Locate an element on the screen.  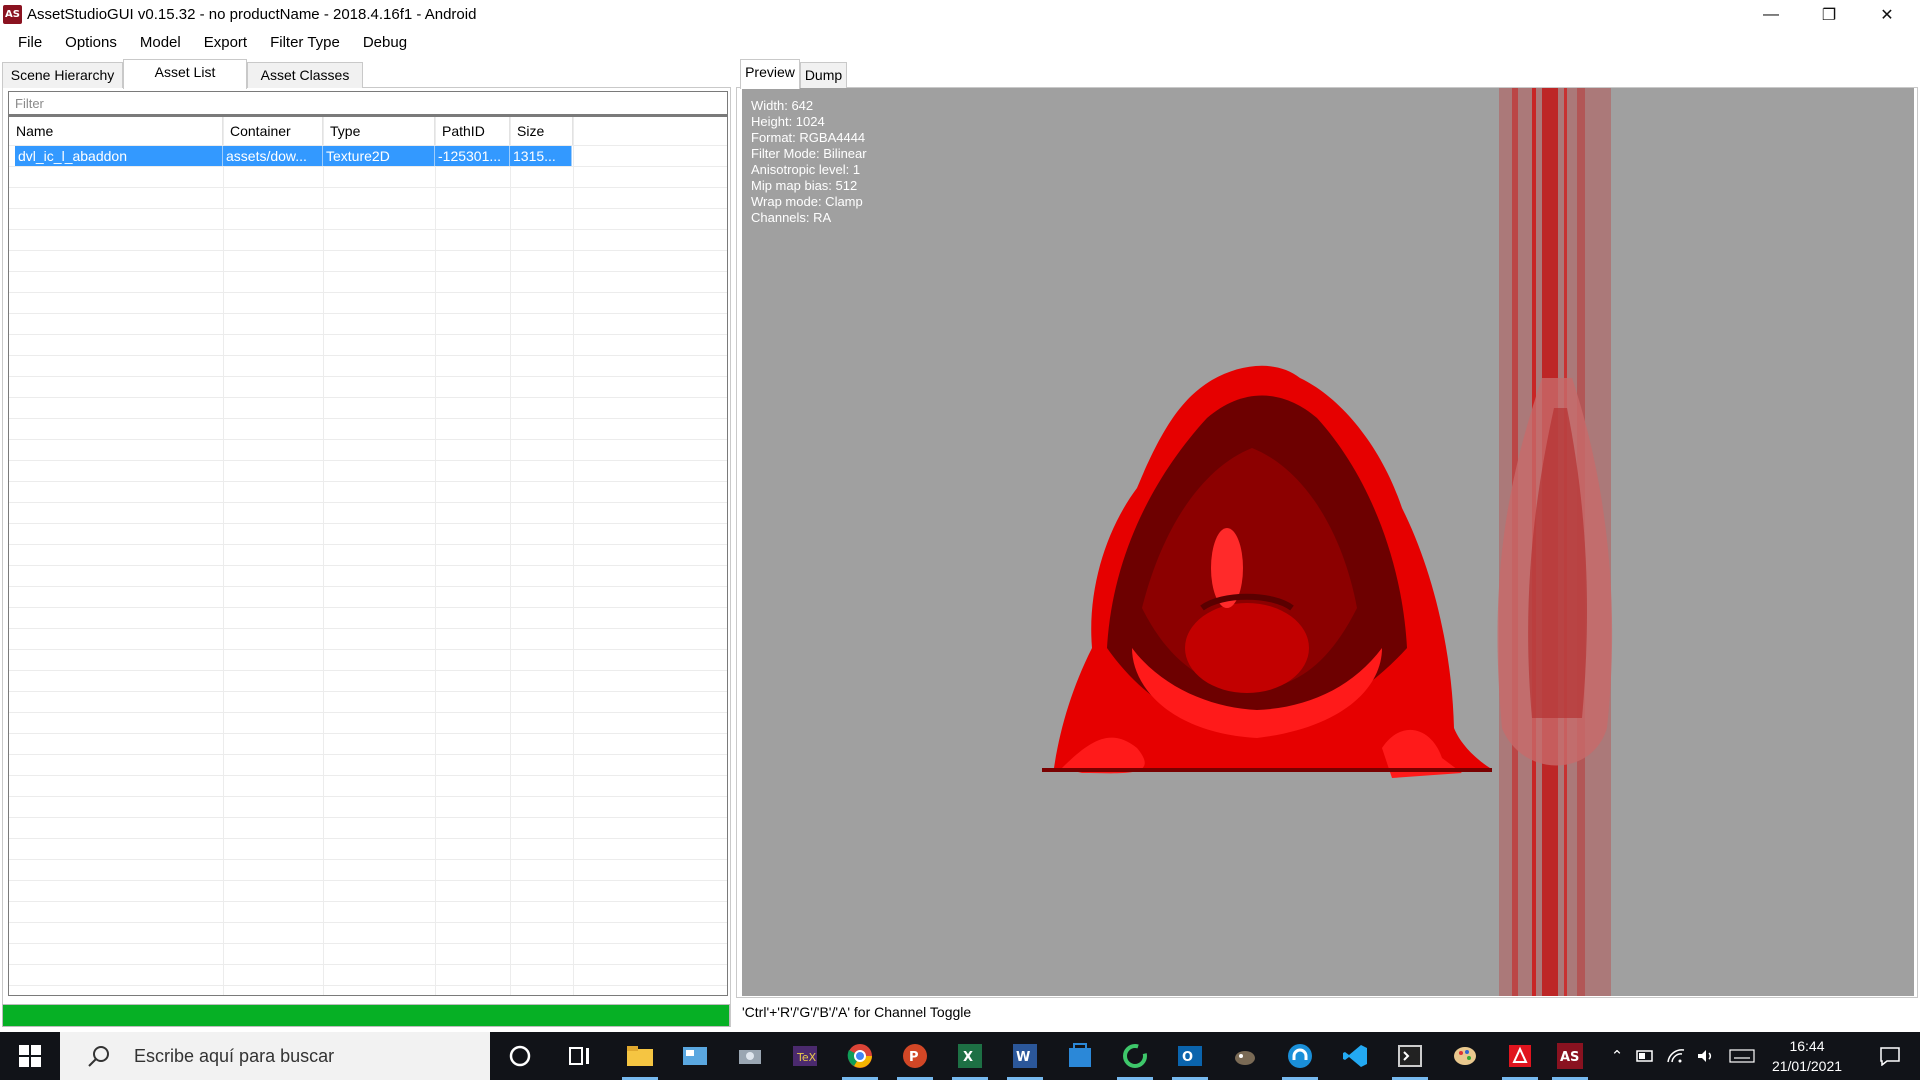
asset-tabs: Scene Hierarchy Asset List Asset Classes is located at coordinates (366, 74).